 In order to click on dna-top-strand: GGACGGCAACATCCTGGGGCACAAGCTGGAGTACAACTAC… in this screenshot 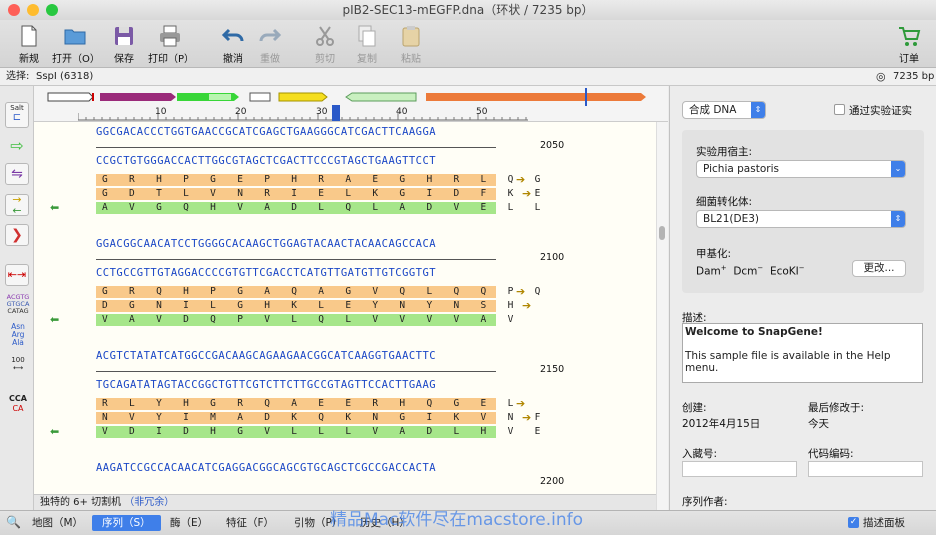, I will do `click(266, 244)`.